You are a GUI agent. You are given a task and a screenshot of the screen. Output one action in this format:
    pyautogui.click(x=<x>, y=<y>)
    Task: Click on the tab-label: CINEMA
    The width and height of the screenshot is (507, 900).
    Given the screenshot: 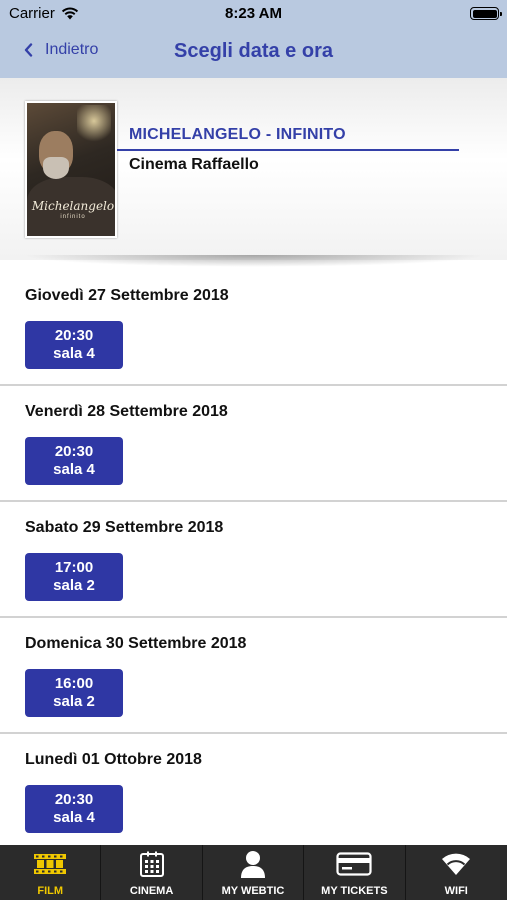 What is the action you would take?
    pyautogui.click(x=151, y=891)
    